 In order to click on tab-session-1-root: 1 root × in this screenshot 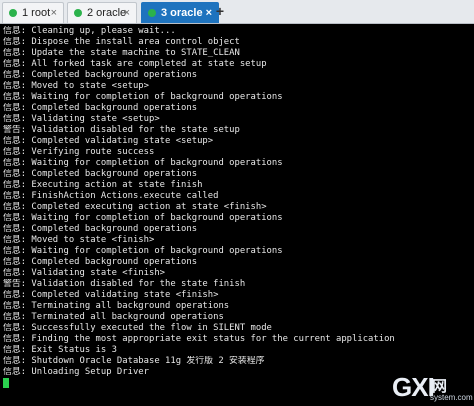, I will do `click(33, 12)`.